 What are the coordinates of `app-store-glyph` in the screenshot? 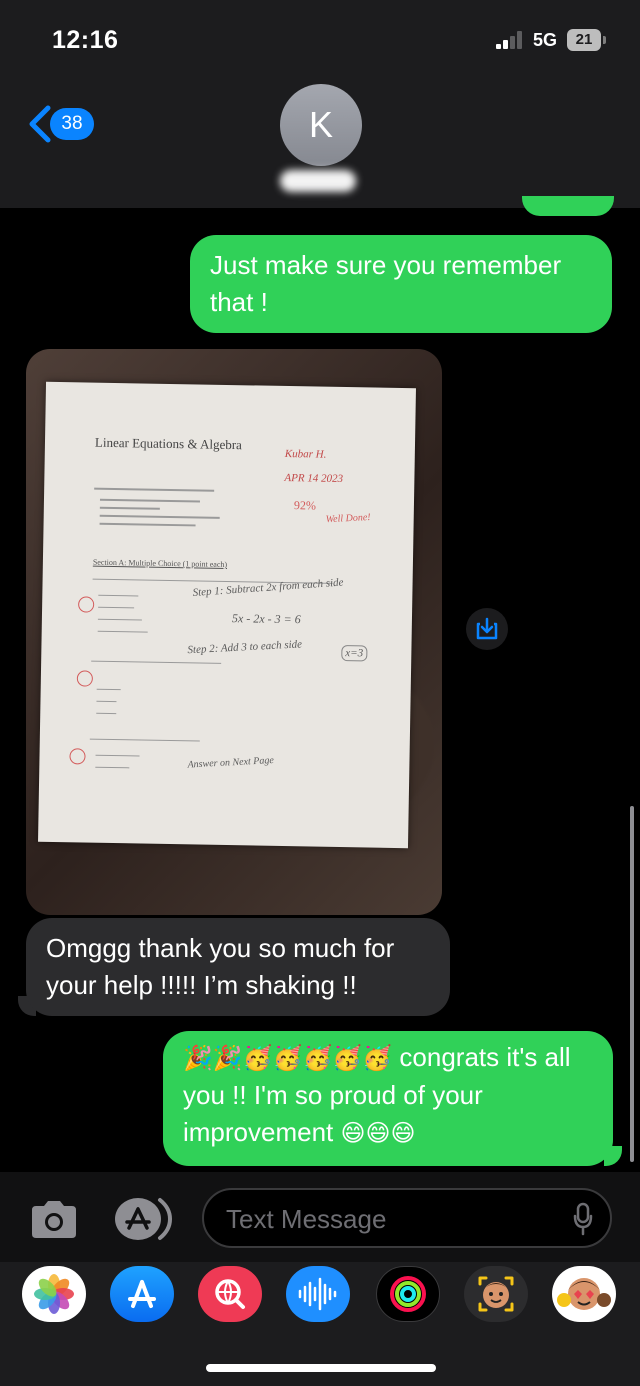 It's located at (142, 1294).